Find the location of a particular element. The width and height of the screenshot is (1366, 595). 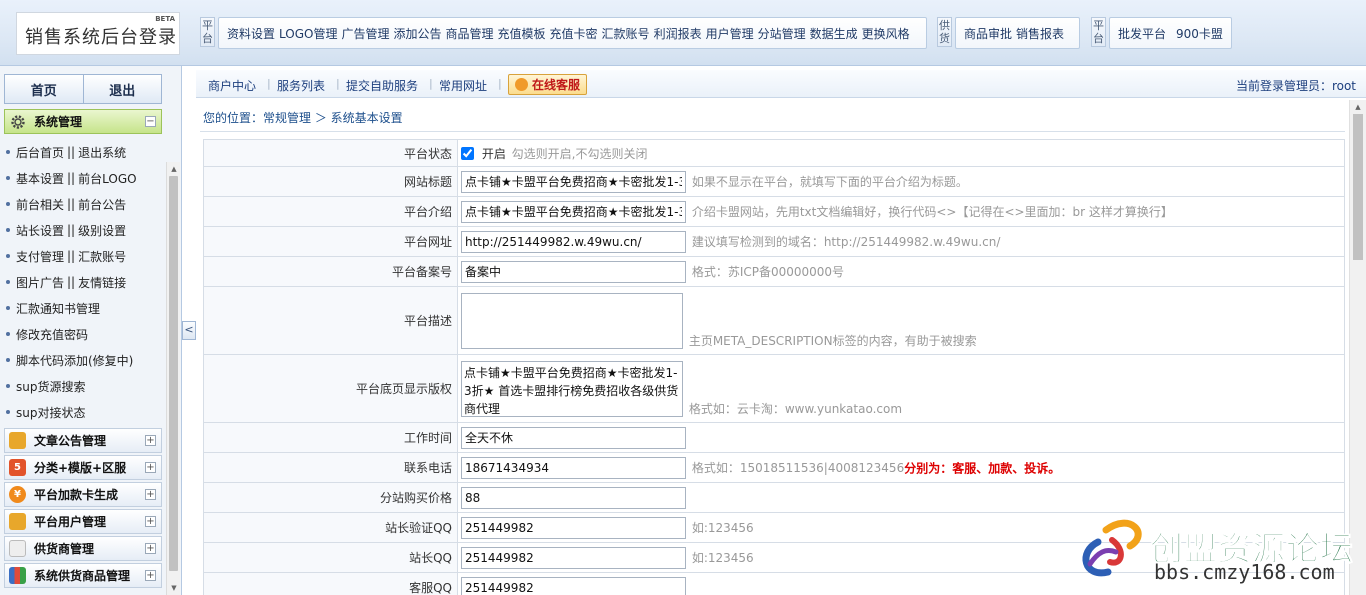

section-supplier-products: 系统供货商品管理 + is located at coordinates (83, 575).